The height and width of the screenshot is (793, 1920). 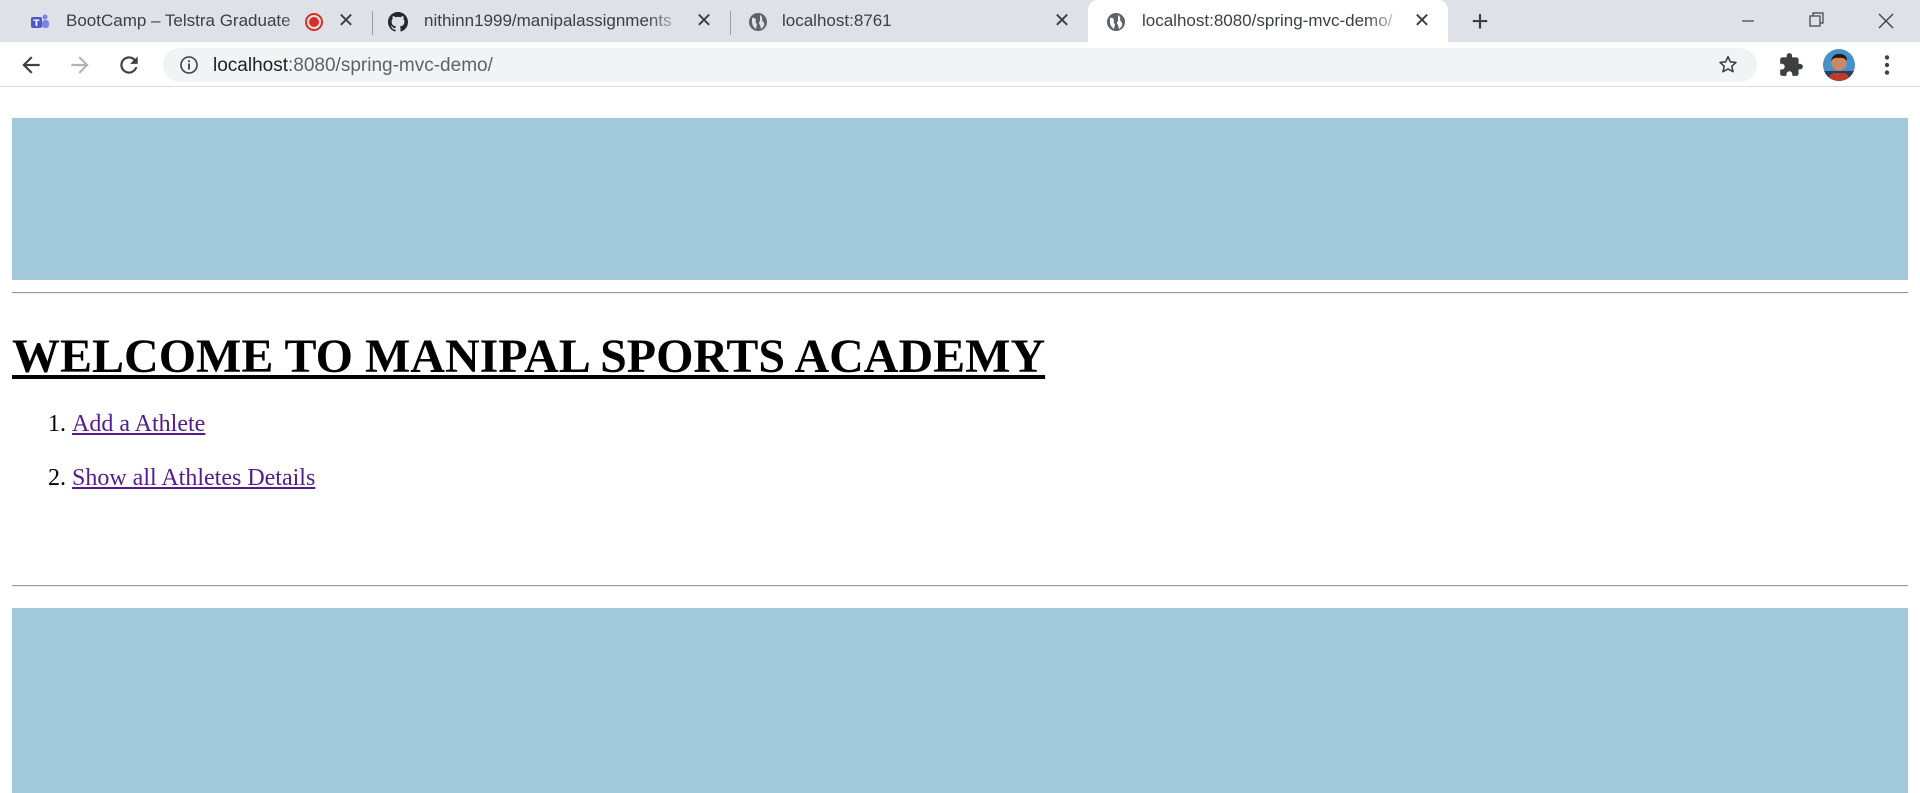 I want to click on tab-title: nithinn1999/manipalassignments, so click(x=548, y=20).